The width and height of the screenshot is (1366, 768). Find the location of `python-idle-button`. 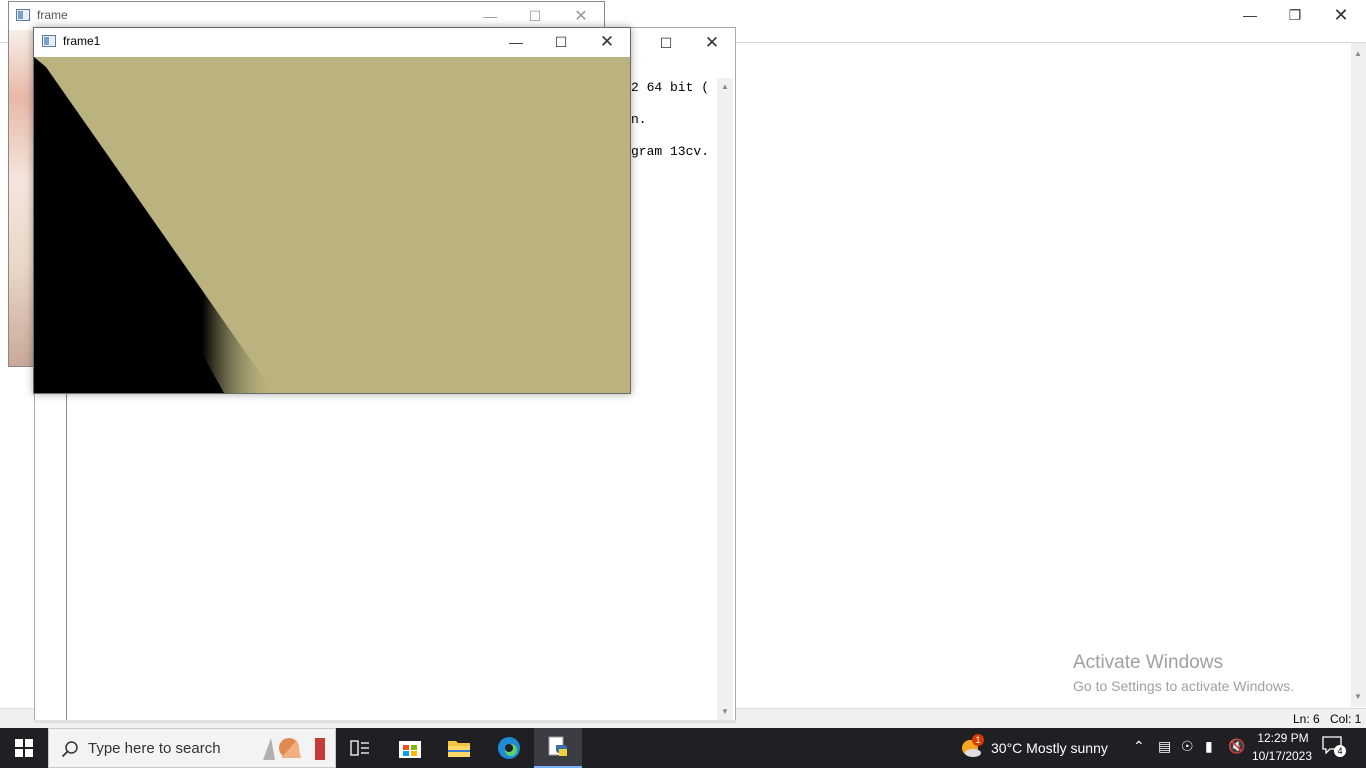

python-idle-button is located at coordinates (558, 748).